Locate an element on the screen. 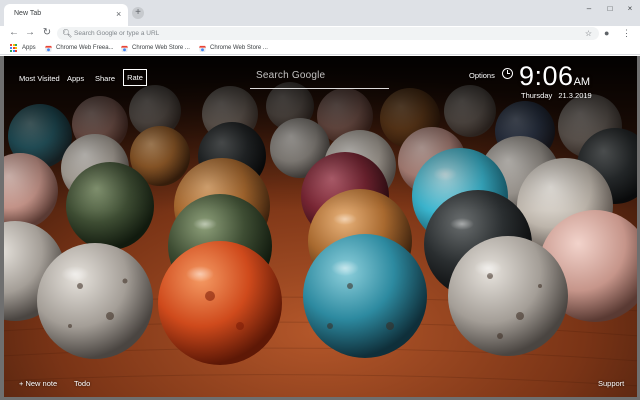 The width and height of the screenshot is (640, 400). rate-button: Rate is located at coordinates (135, 77).